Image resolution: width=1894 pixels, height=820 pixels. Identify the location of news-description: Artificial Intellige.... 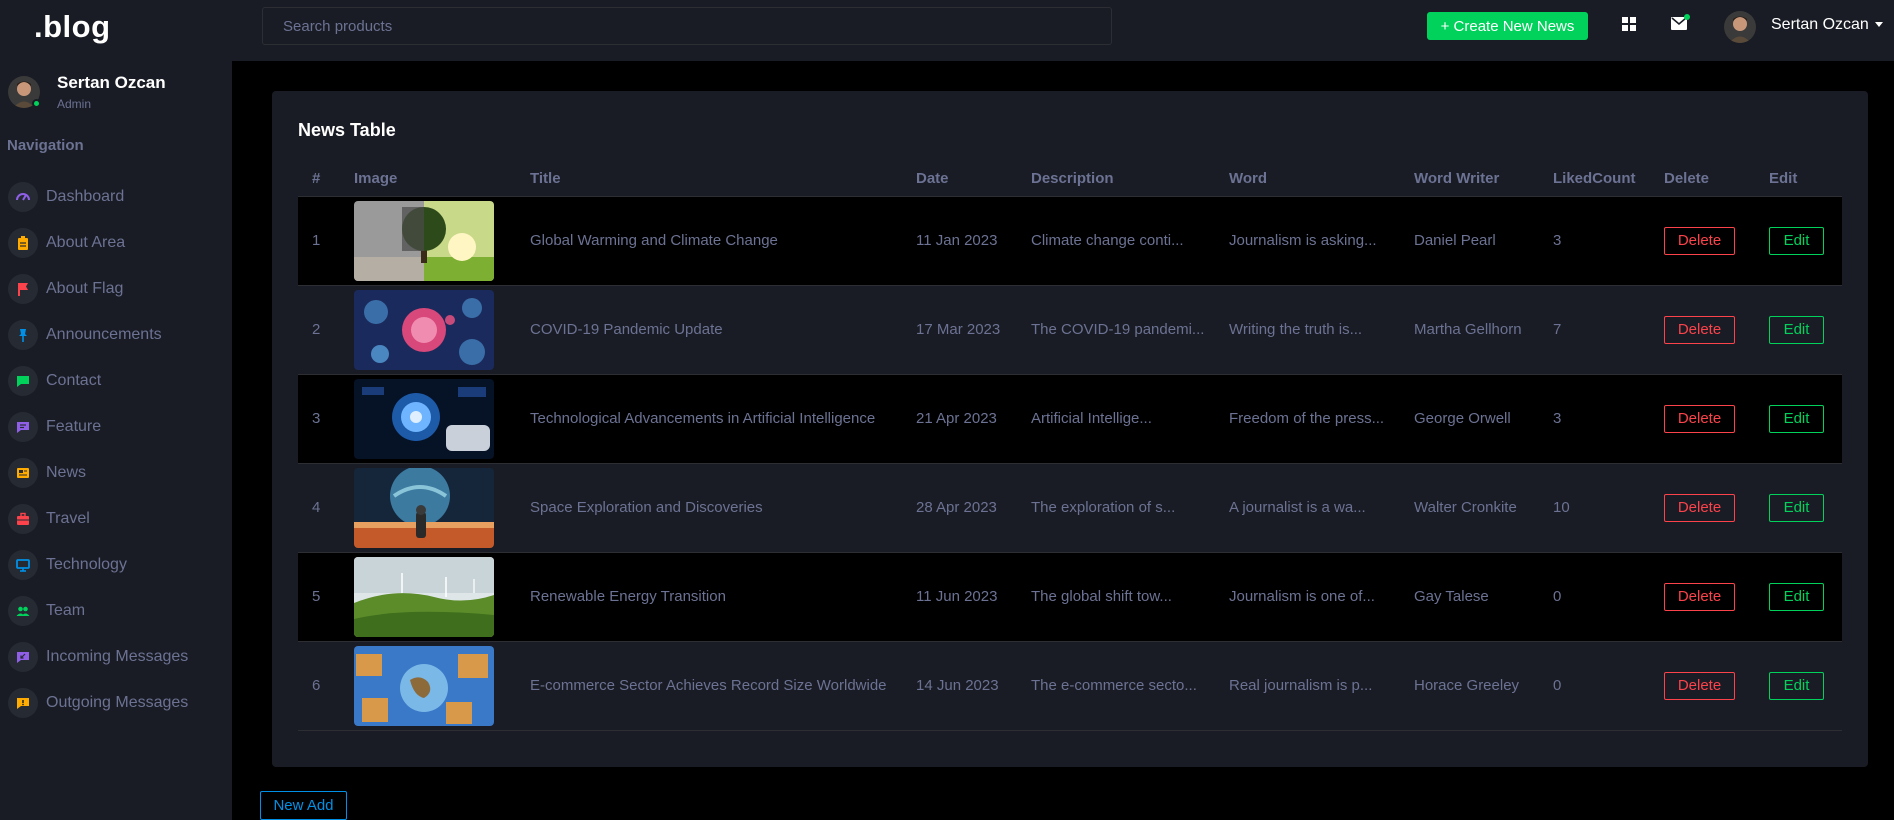
(1130, 419).